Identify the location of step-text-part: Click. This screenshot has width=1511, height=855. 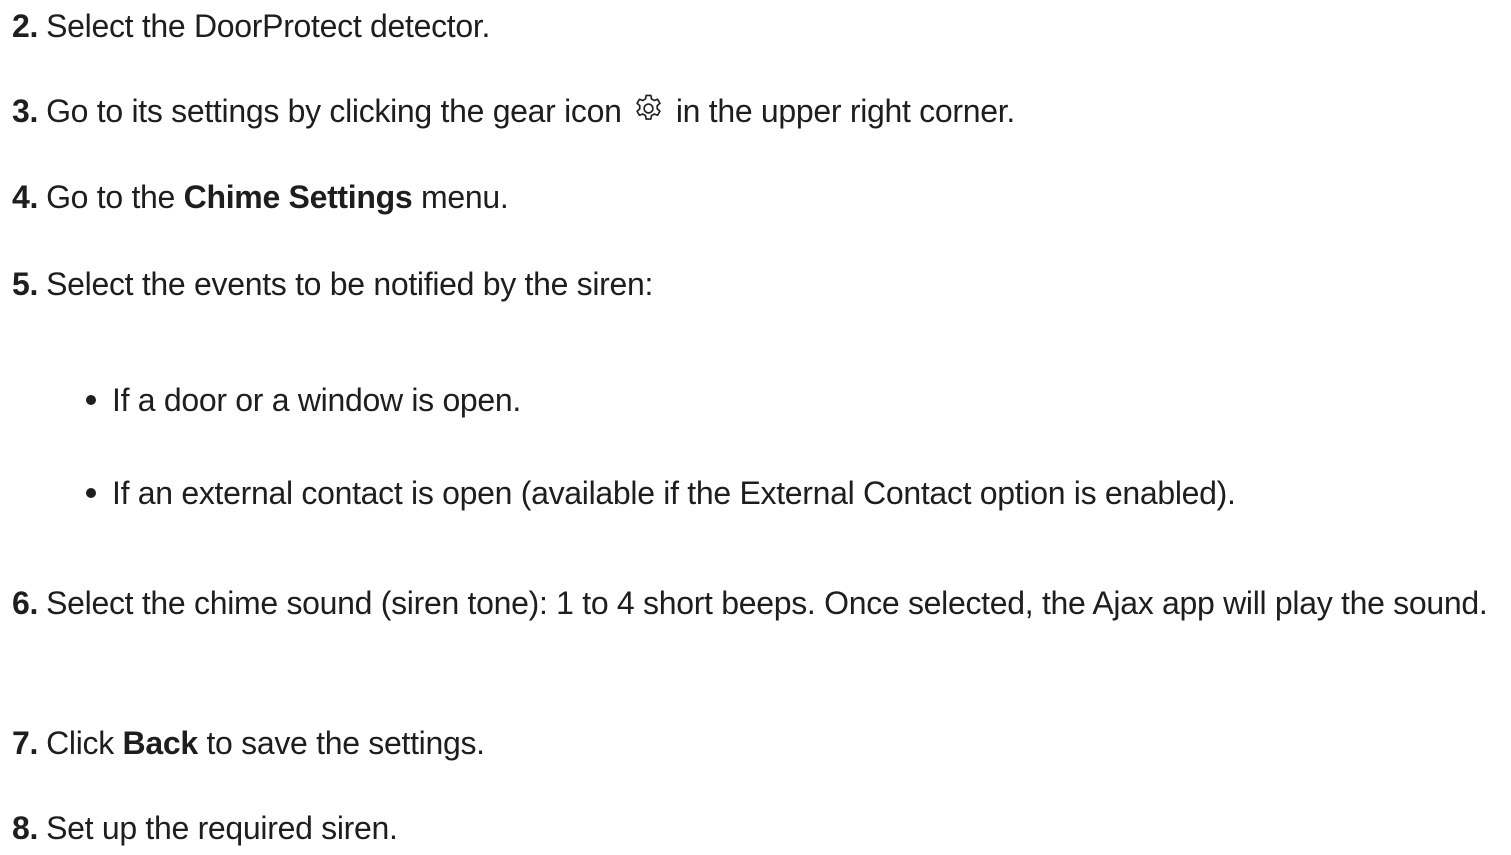
(80, 743).